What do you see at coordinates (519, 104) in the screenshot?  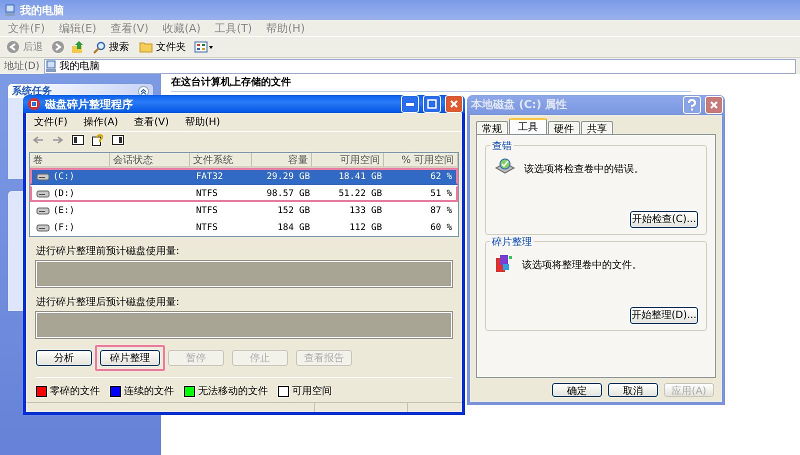 I see `window-title: 本地磁盘 (C:) 属性` at bounding box center [519, 104].